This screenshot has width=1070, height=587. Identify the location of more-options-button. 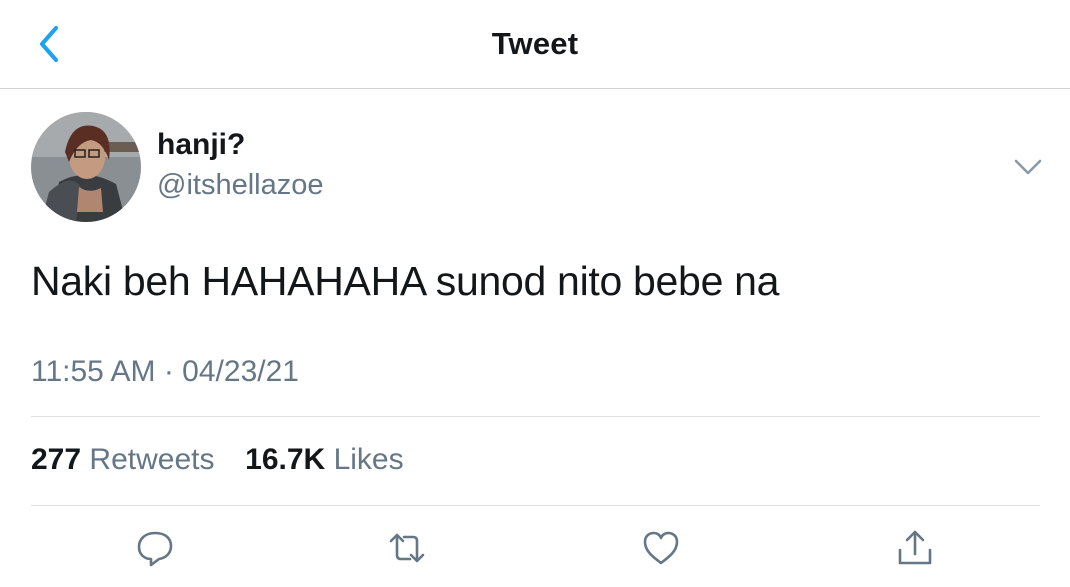
(1028, 167).